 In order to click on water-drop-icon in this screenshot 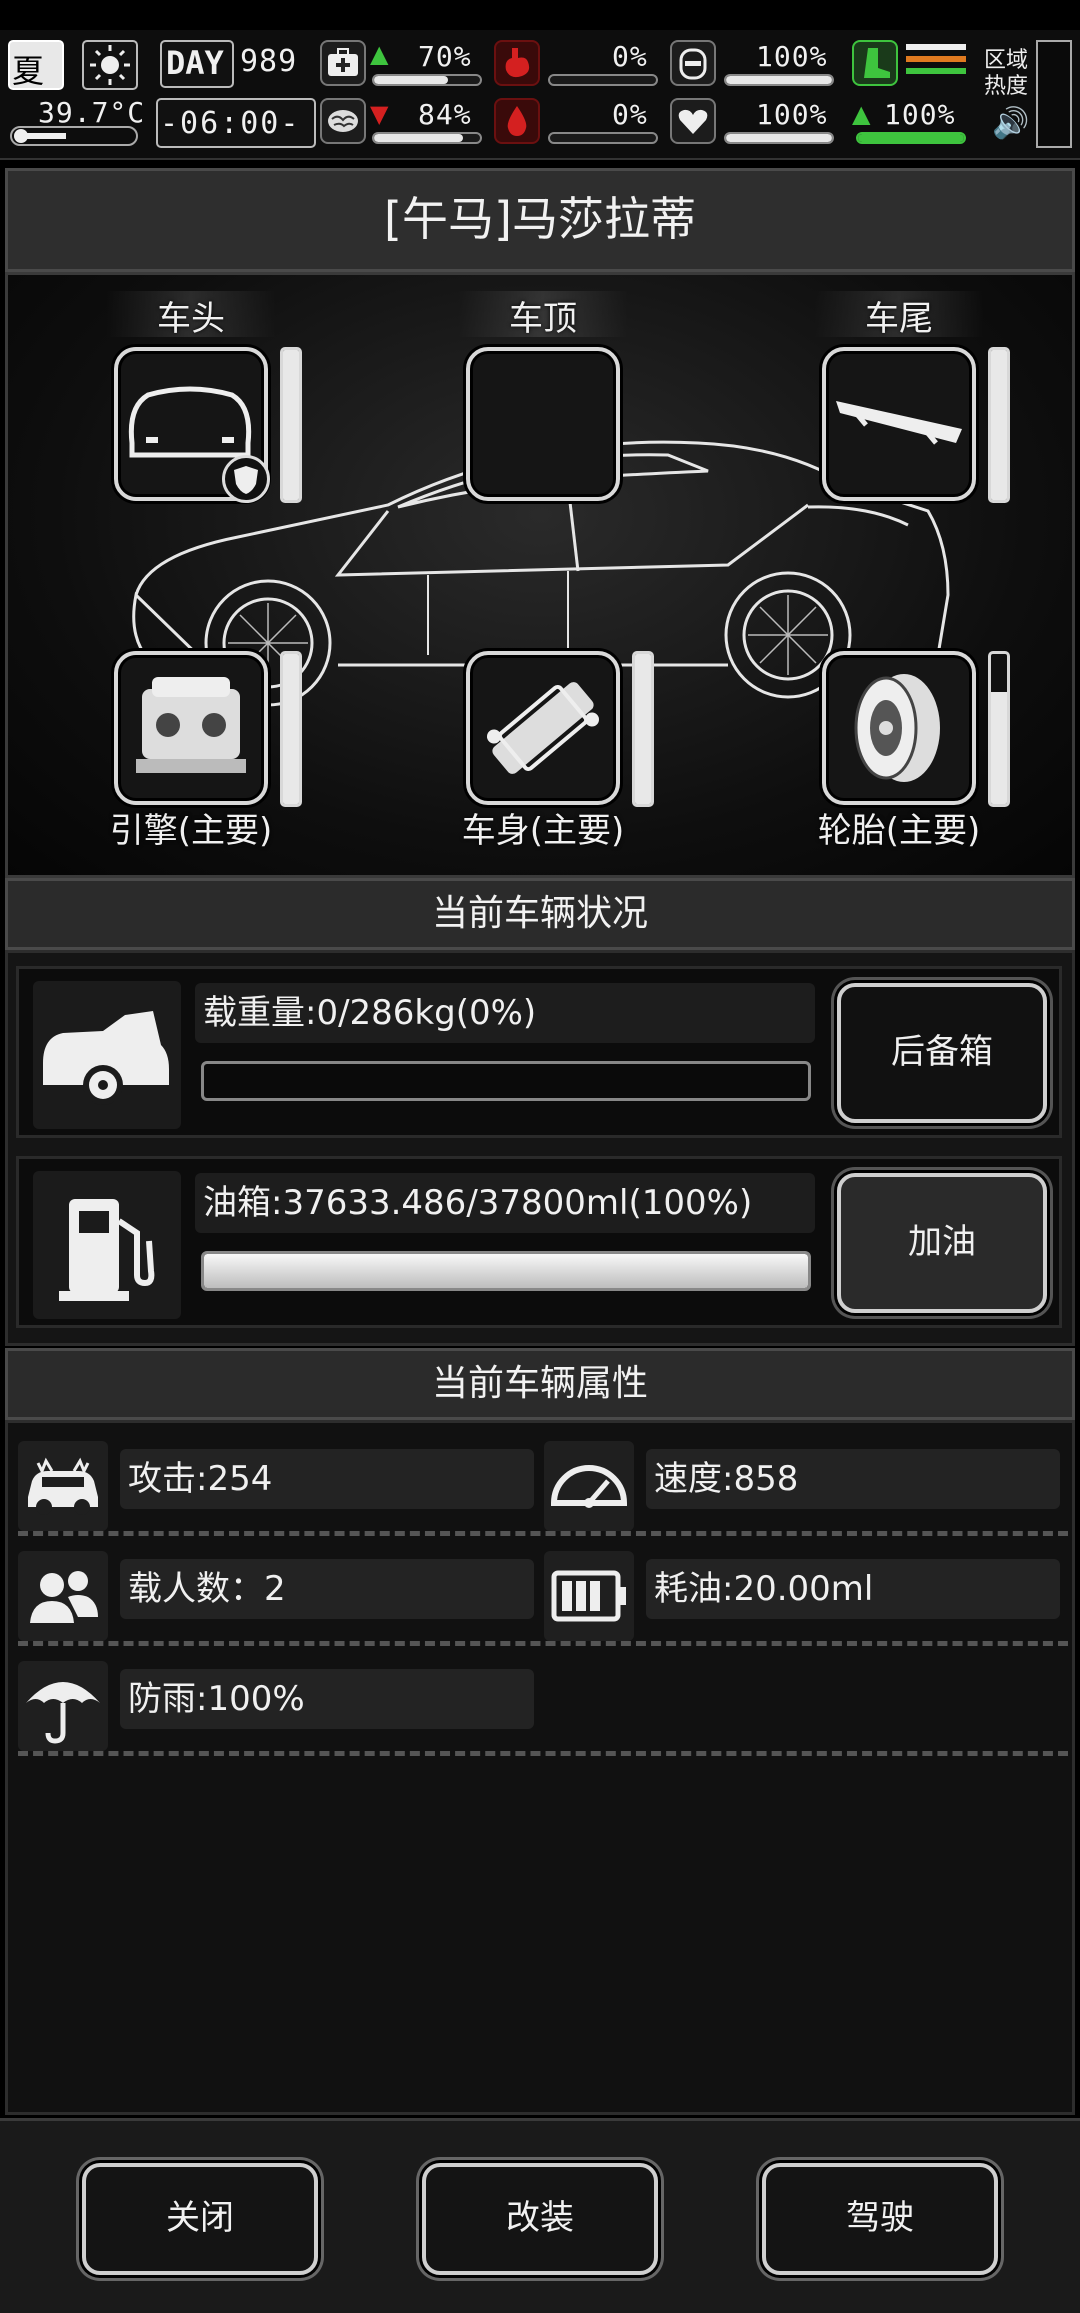, I will do `click(517, 121)`.